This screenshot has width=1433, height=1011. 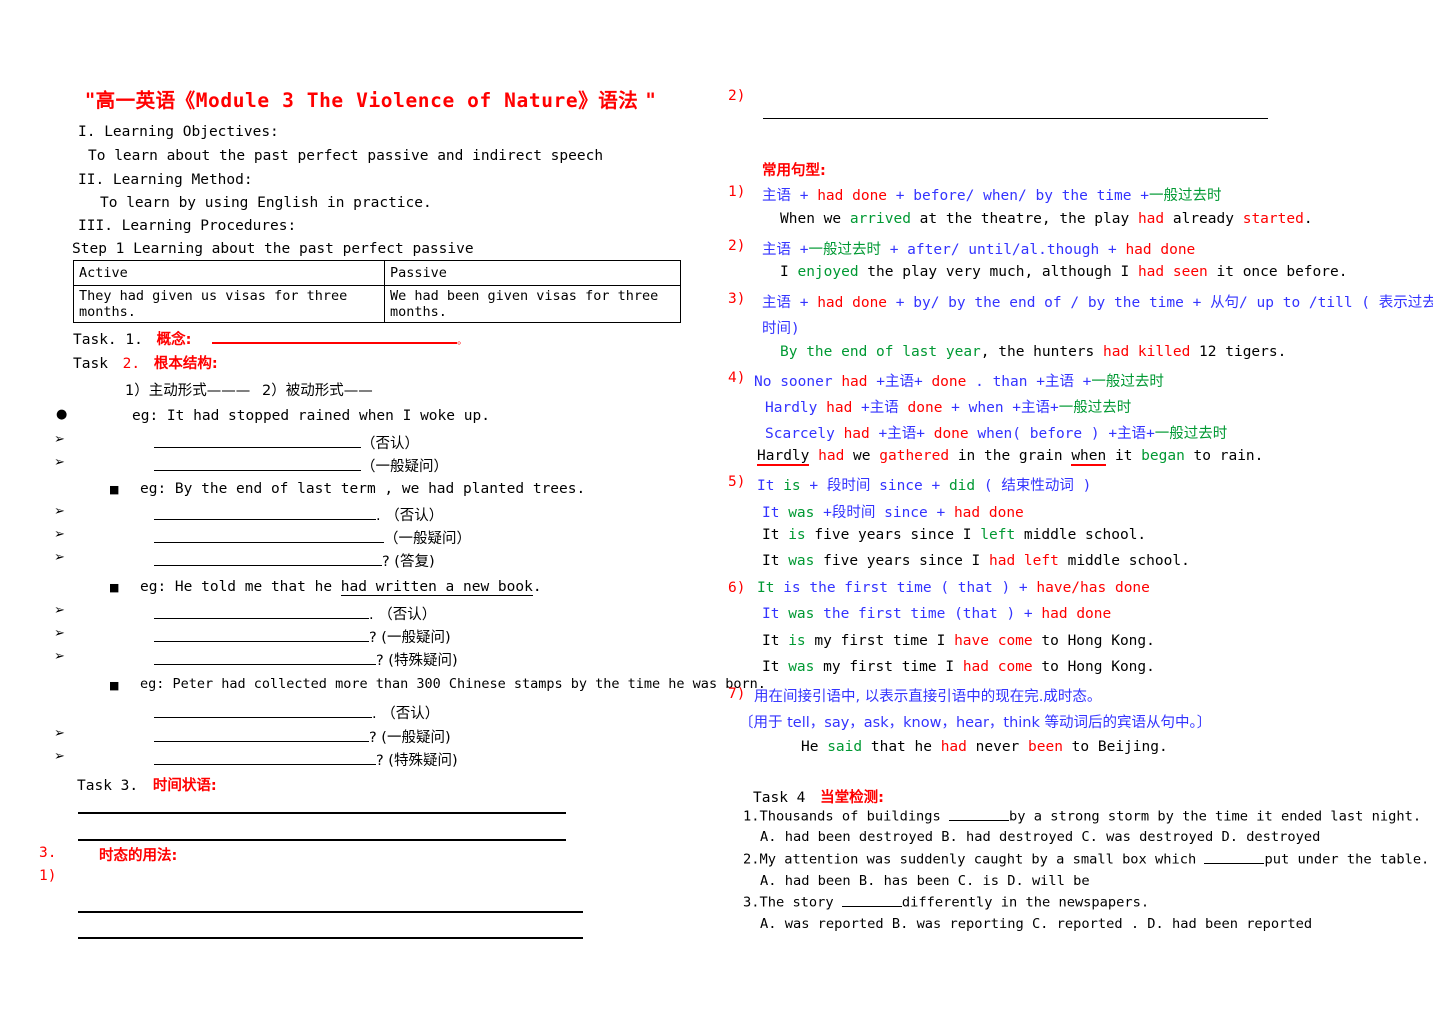 What do you see at coordinates (948, 406) in the screenshot?
I see `pattern-4-alt-hardly: Hardly had +主语 done + when +主语+一般过去时` at bounding box center [948, 406].